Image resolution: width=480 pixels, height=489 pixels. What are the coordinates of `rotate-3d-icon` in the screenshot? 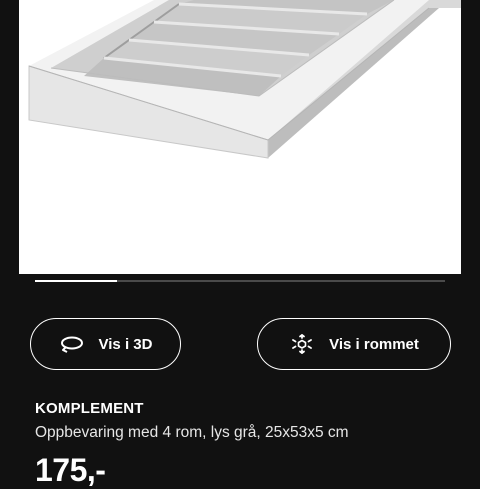 It's located at (72, 344).